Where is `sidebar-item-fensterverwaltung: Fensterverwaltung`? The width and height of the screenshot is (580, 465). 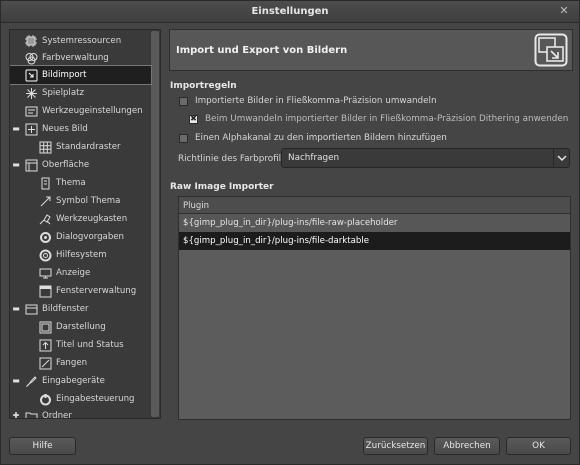 sidebar-item-fensterverwaltung: Fensterverwaltung is located at coordinates (80, 291).